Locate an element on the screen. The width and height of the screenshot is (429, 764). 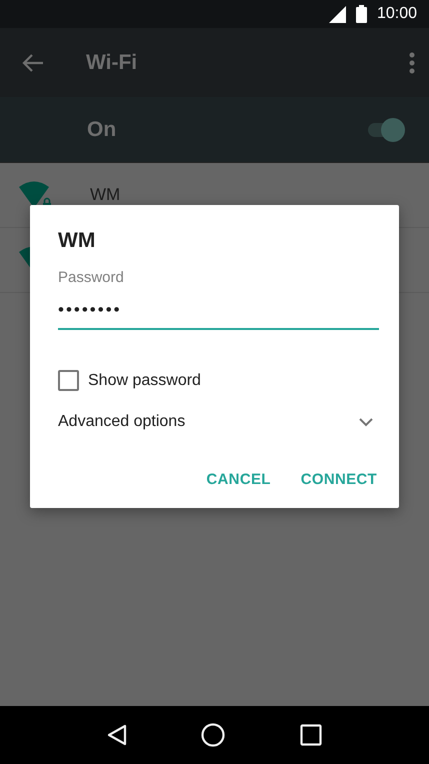
signal-icon is located at coordinates (337, 14).